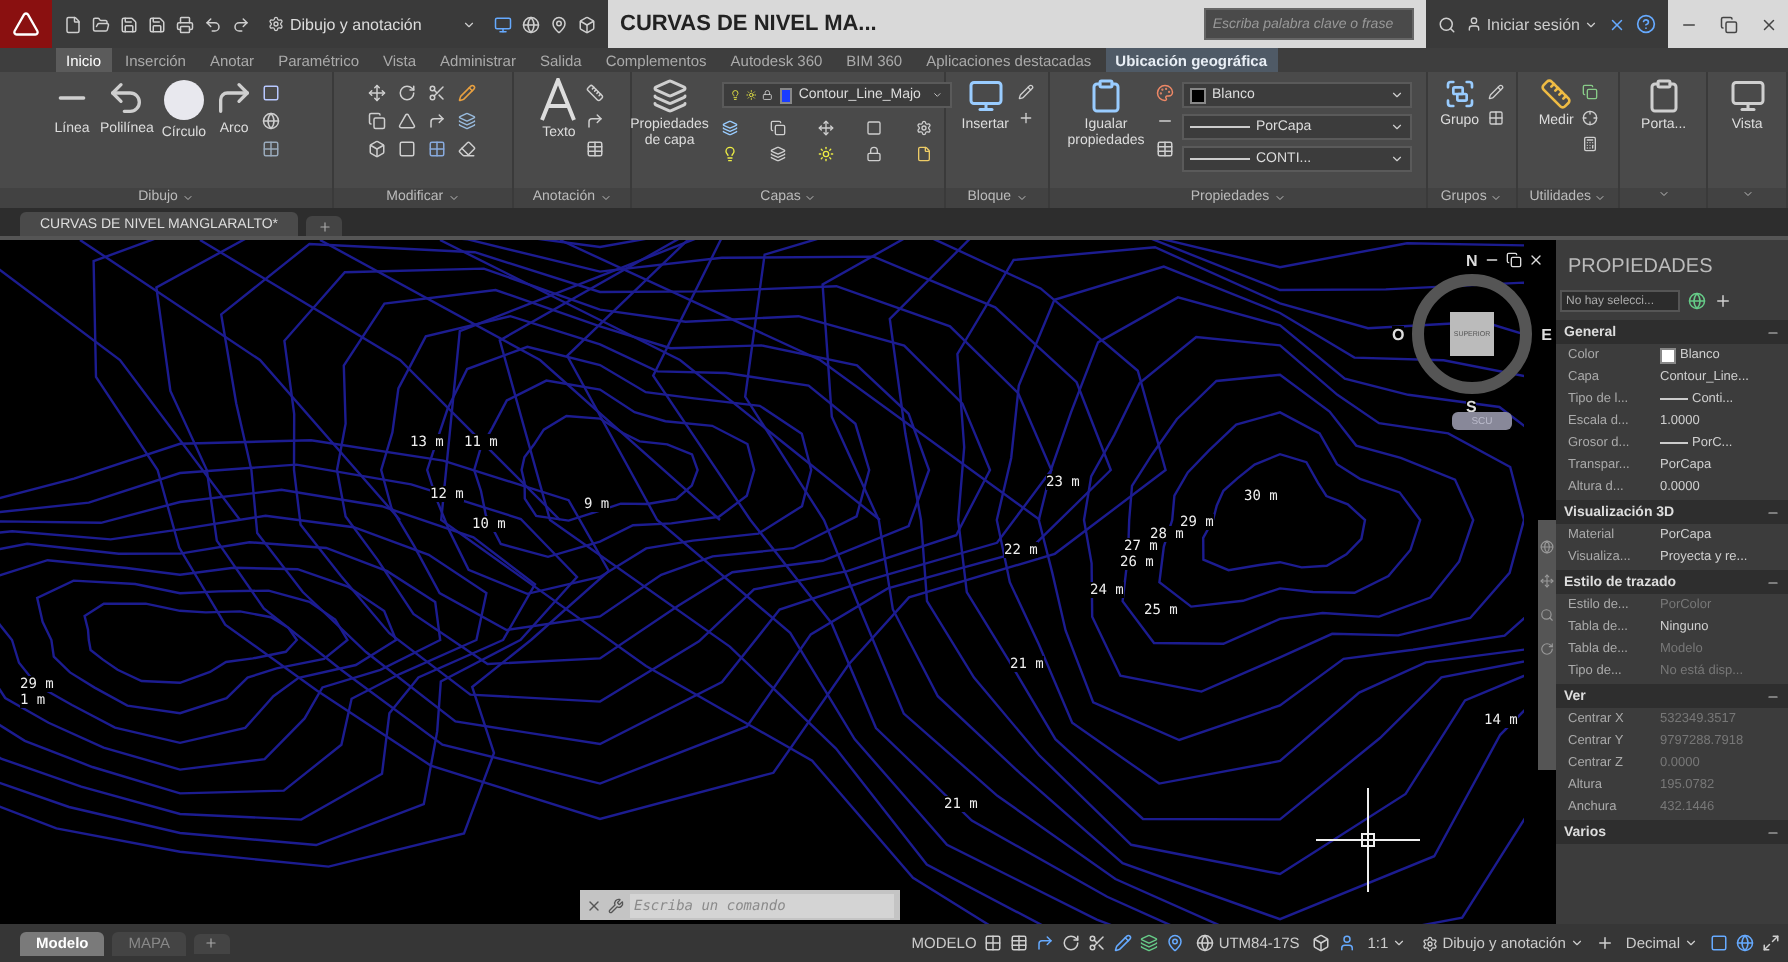  I want to click on lock-icon, so click(768, 95).